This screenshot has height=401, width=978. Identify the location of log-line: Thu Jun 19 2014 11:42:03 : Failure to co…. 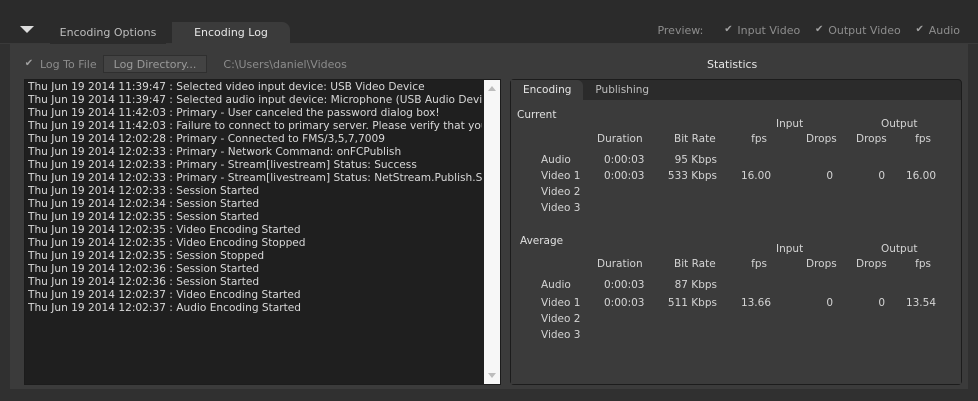
(255, 126).